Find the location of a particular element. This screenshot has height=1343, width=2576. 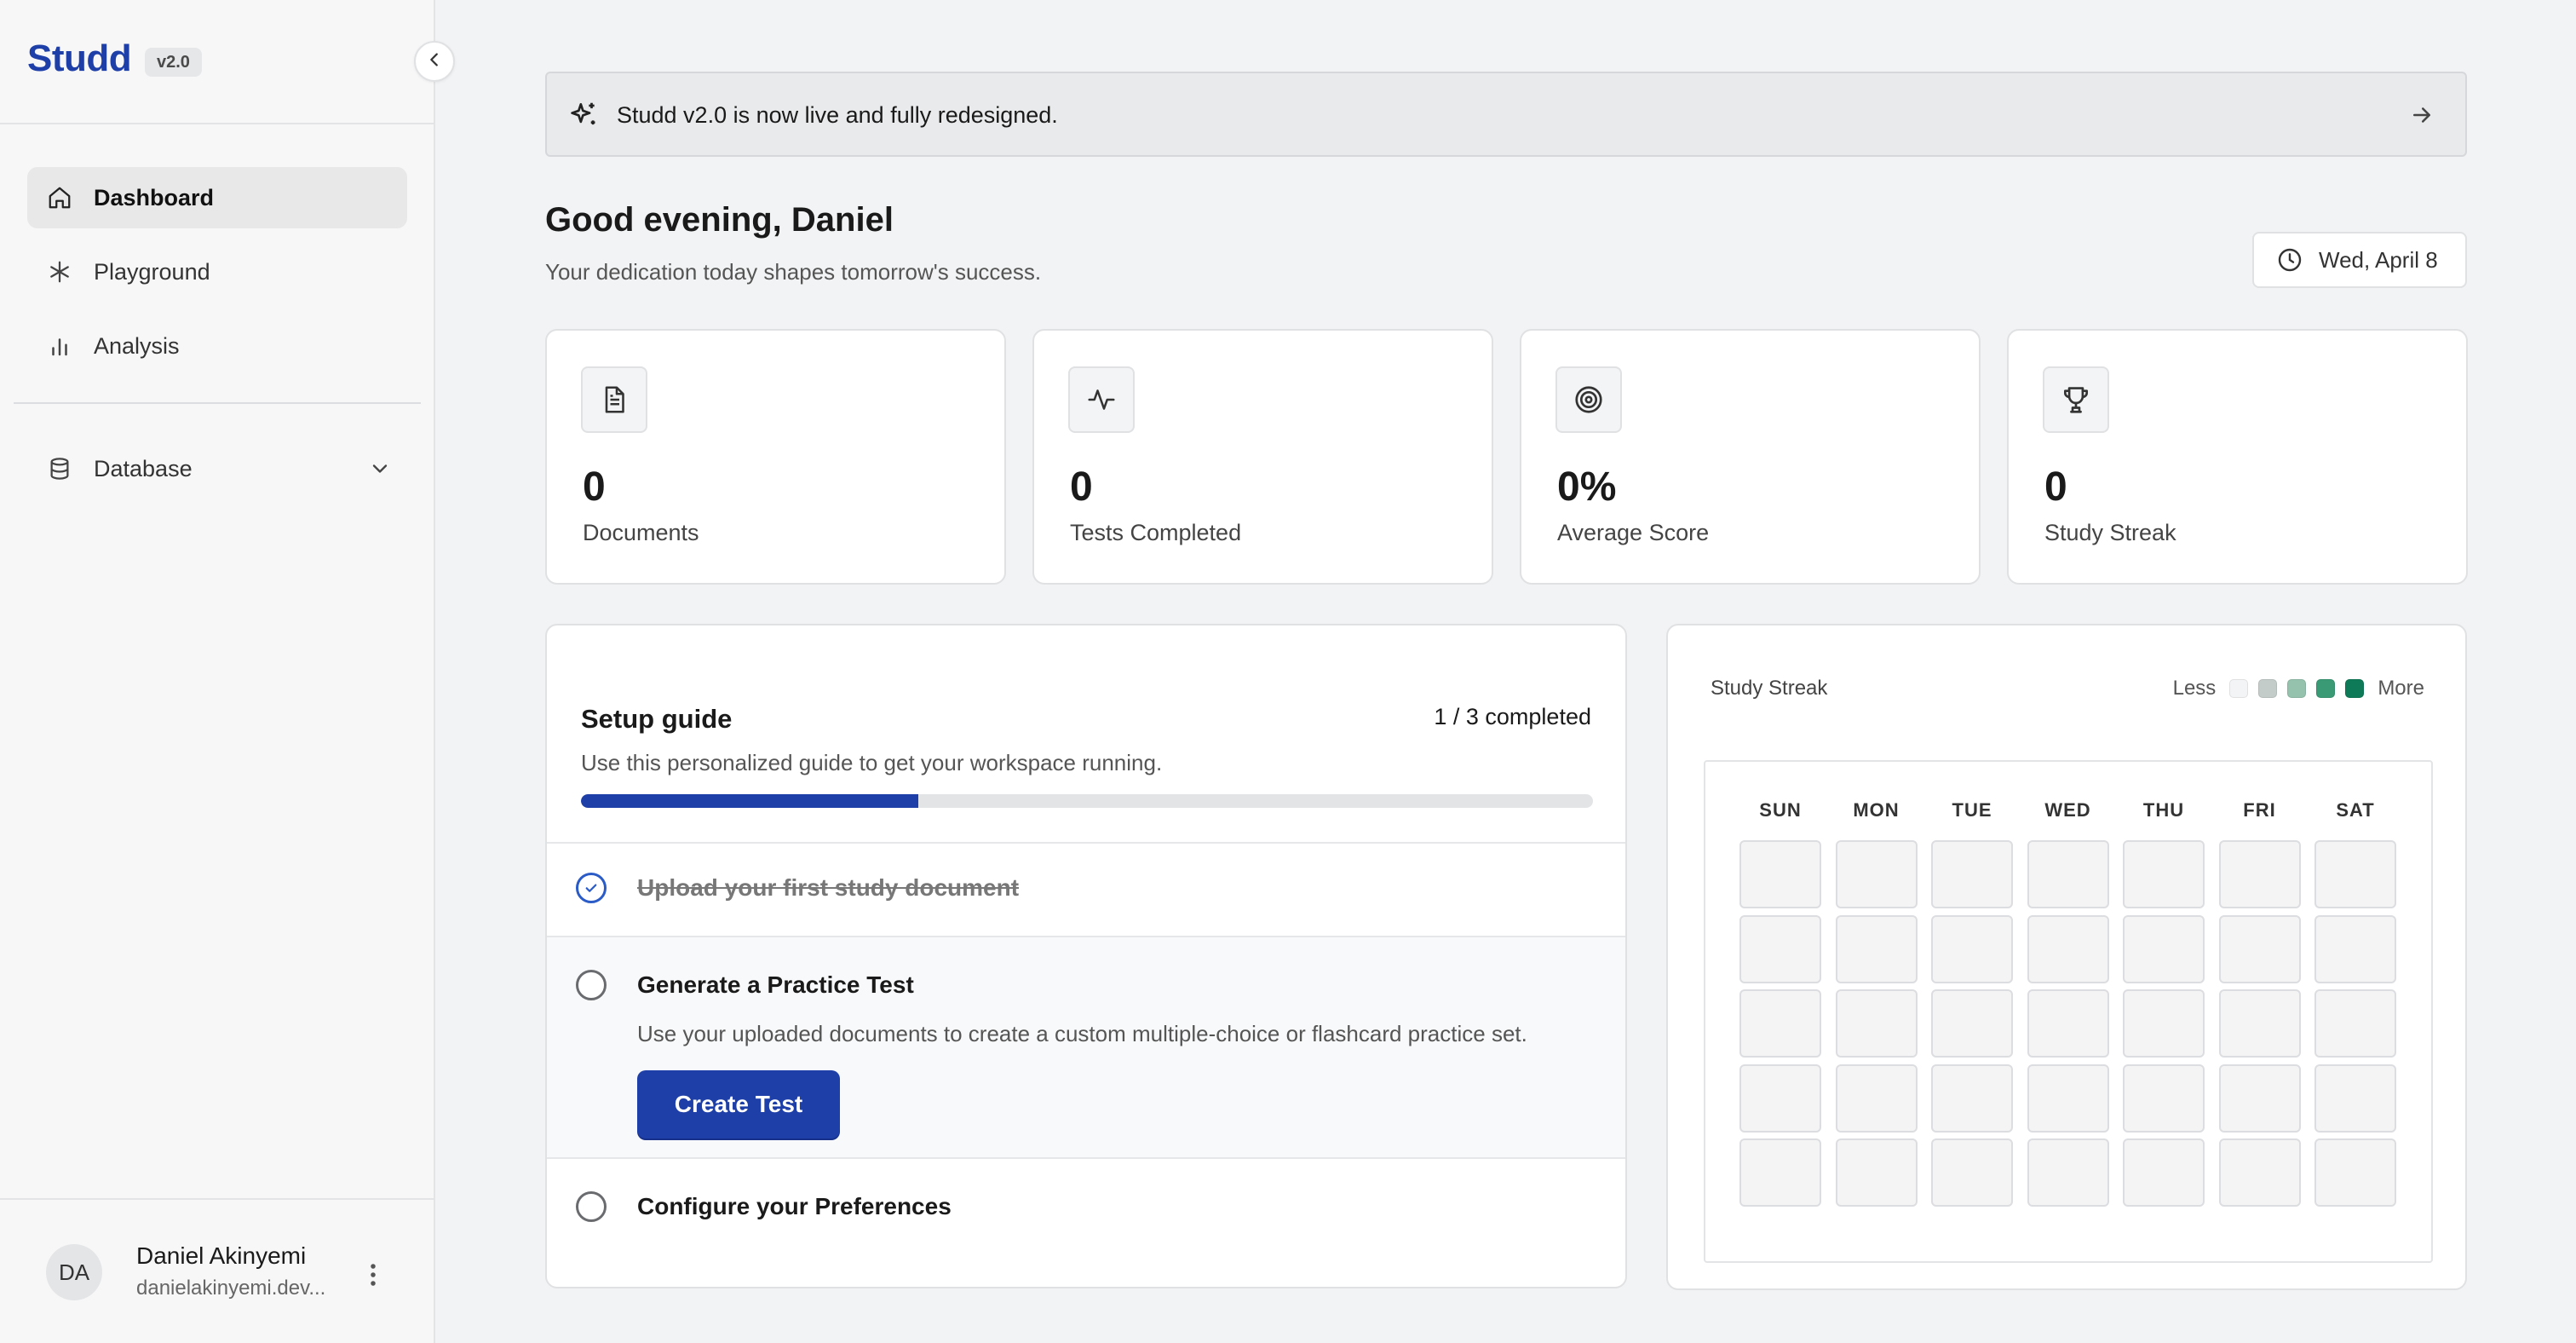

stat-label: Average Score is located at coordinates (1633, 532).